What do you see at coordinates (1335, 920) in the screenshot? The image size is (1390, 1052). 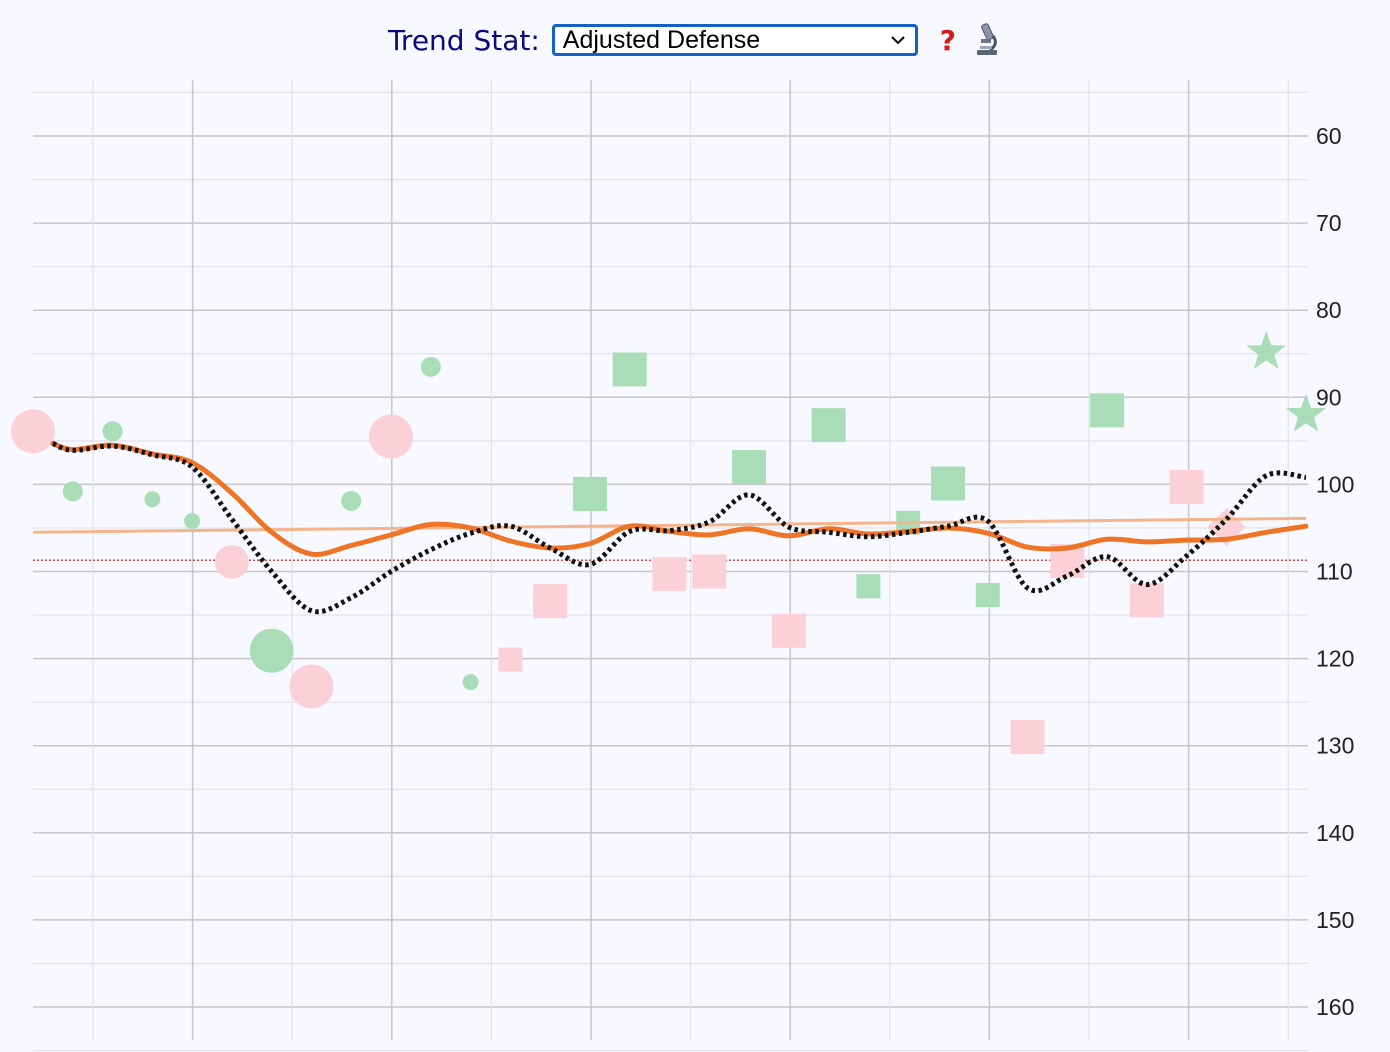 I see `y-tick-label: 150` at bounding box center [1335, 920].